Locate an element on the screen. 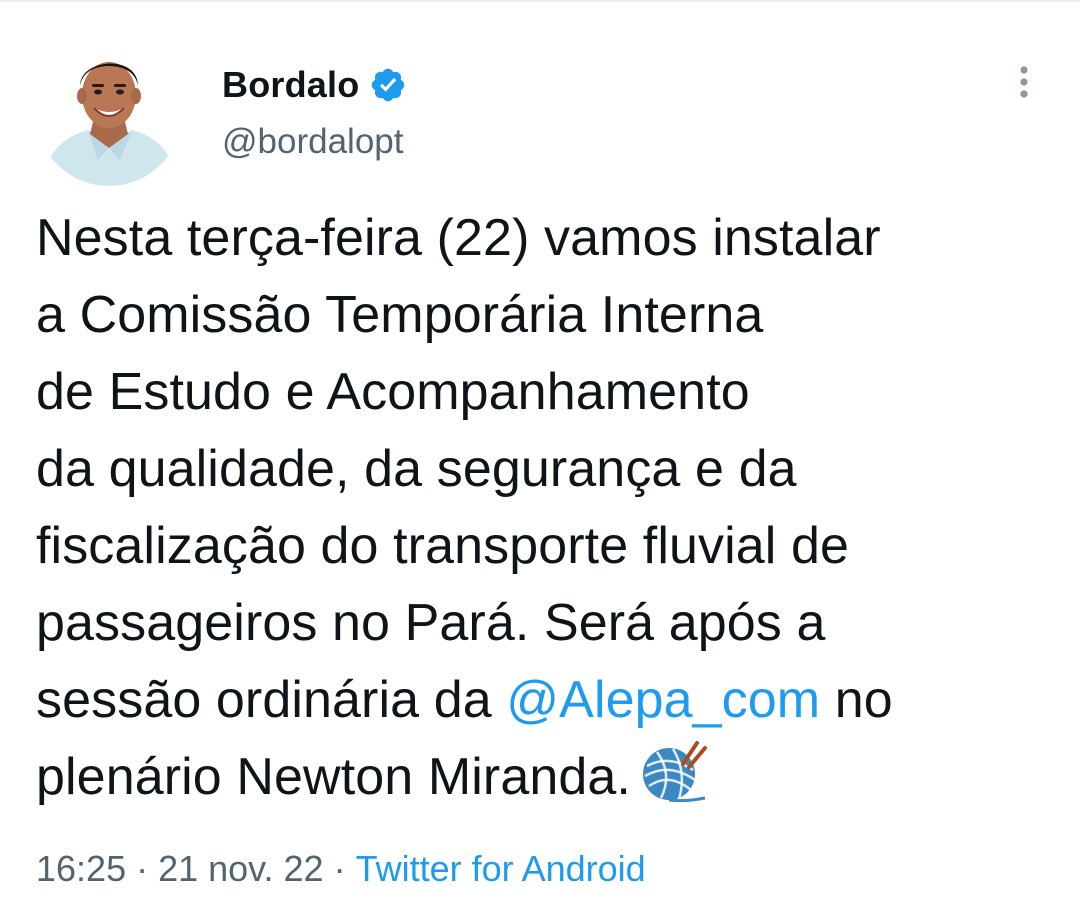  tweet-text-line: fiscalização do transporte fluvial de is located at coordinates (443, 546).